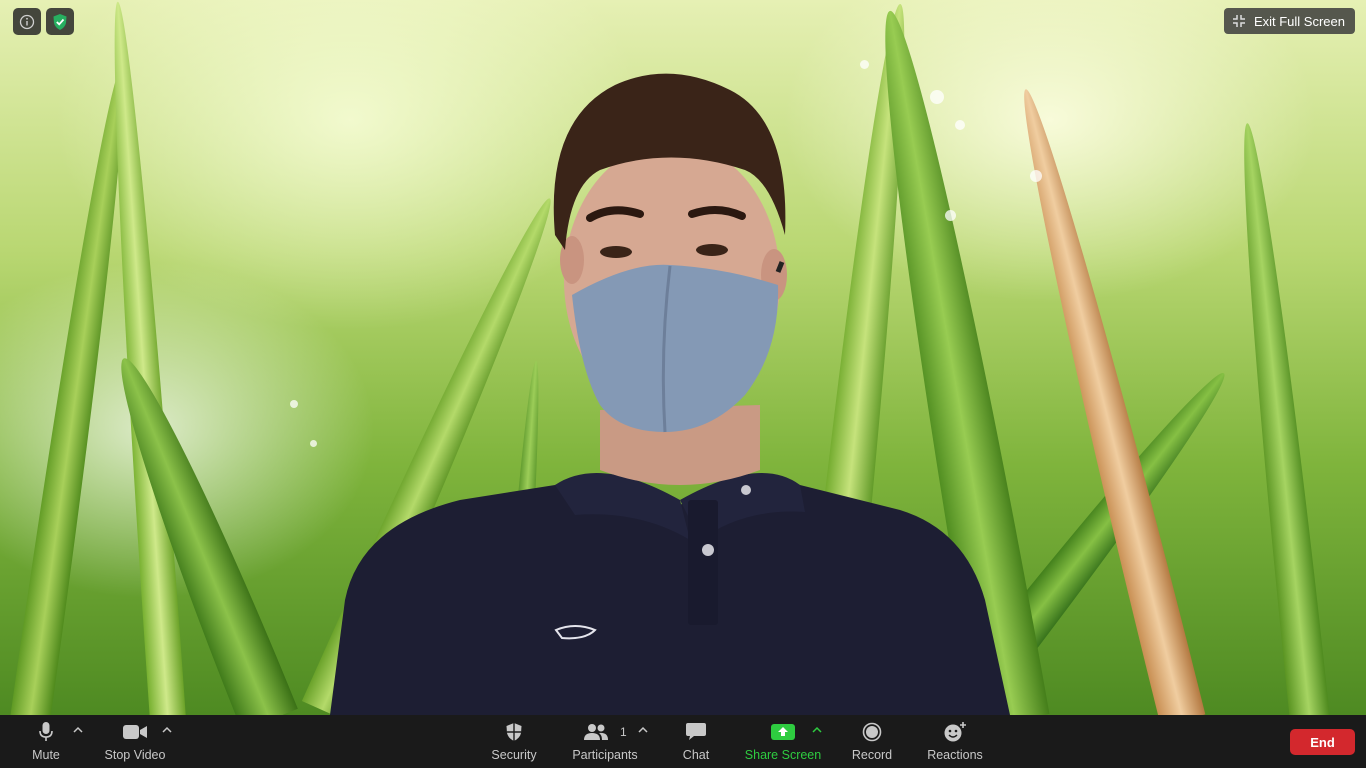  I want to click on participants-count: 1, so click(623, 732).